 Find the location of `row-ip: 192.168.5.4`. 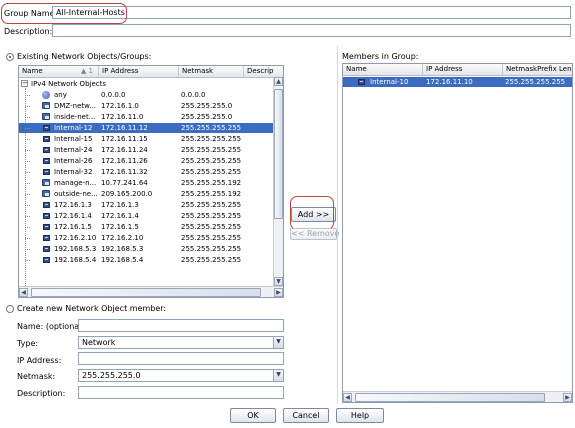

row-ip: 192.168.5.4 is located at coordinates (122, 260).